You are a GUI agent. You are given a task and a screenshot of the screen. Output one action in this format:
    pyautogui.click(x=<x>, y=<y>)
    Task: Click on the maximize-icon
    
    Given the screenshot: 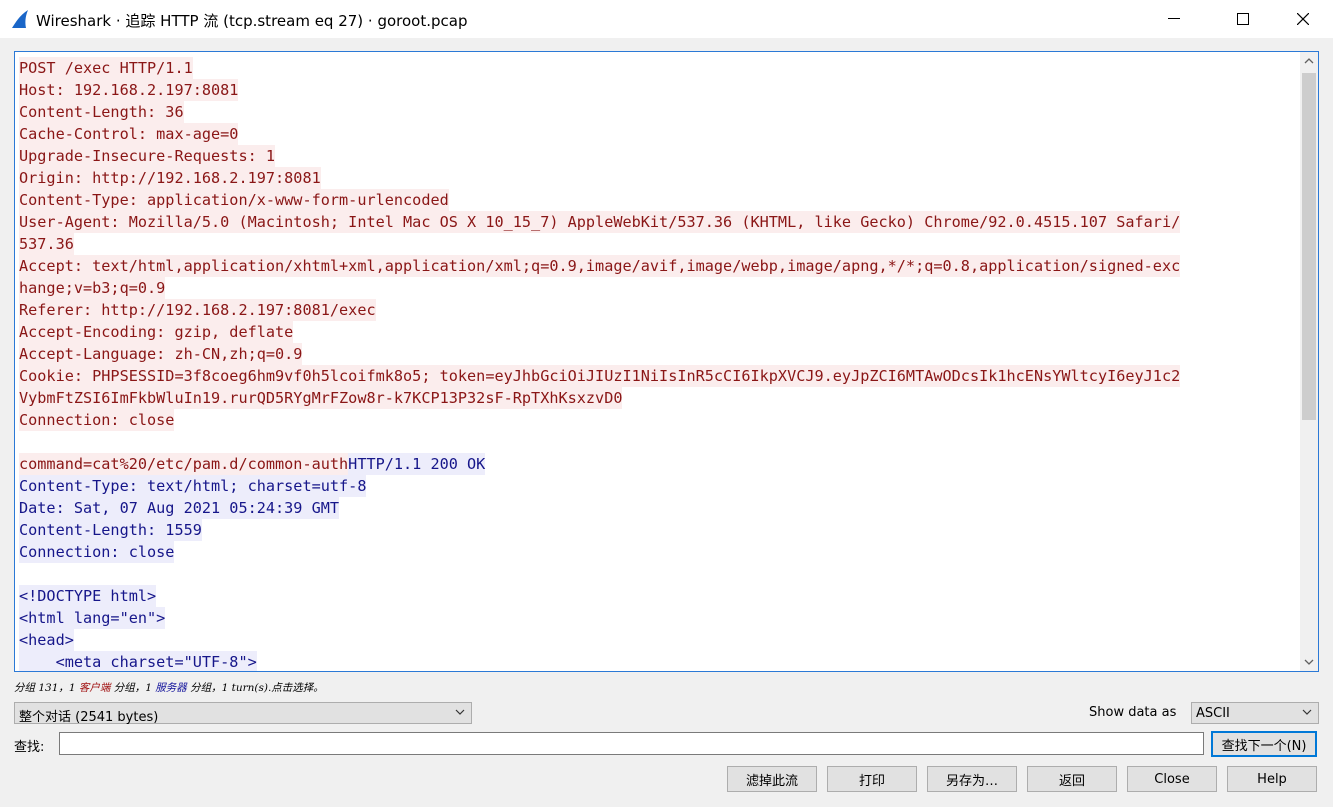 What is the action you would take?
    pyautogui.click(x=1243, y=19)
    